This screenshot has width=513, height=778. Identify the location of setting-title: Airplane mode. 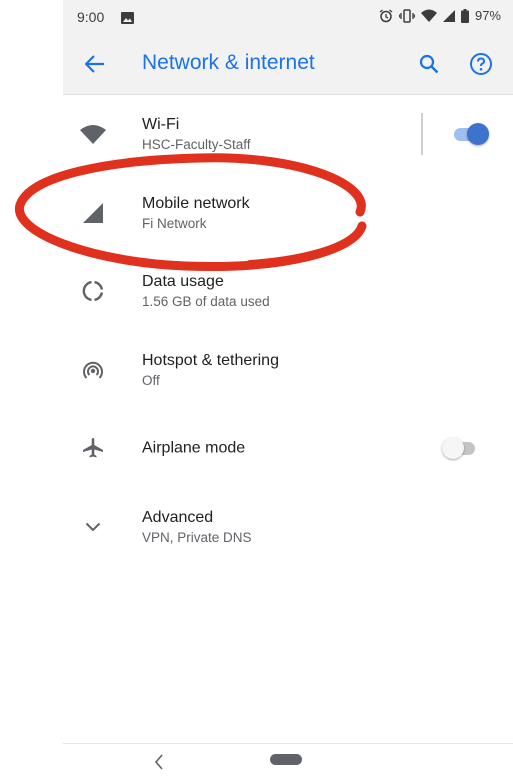
(194, 448).